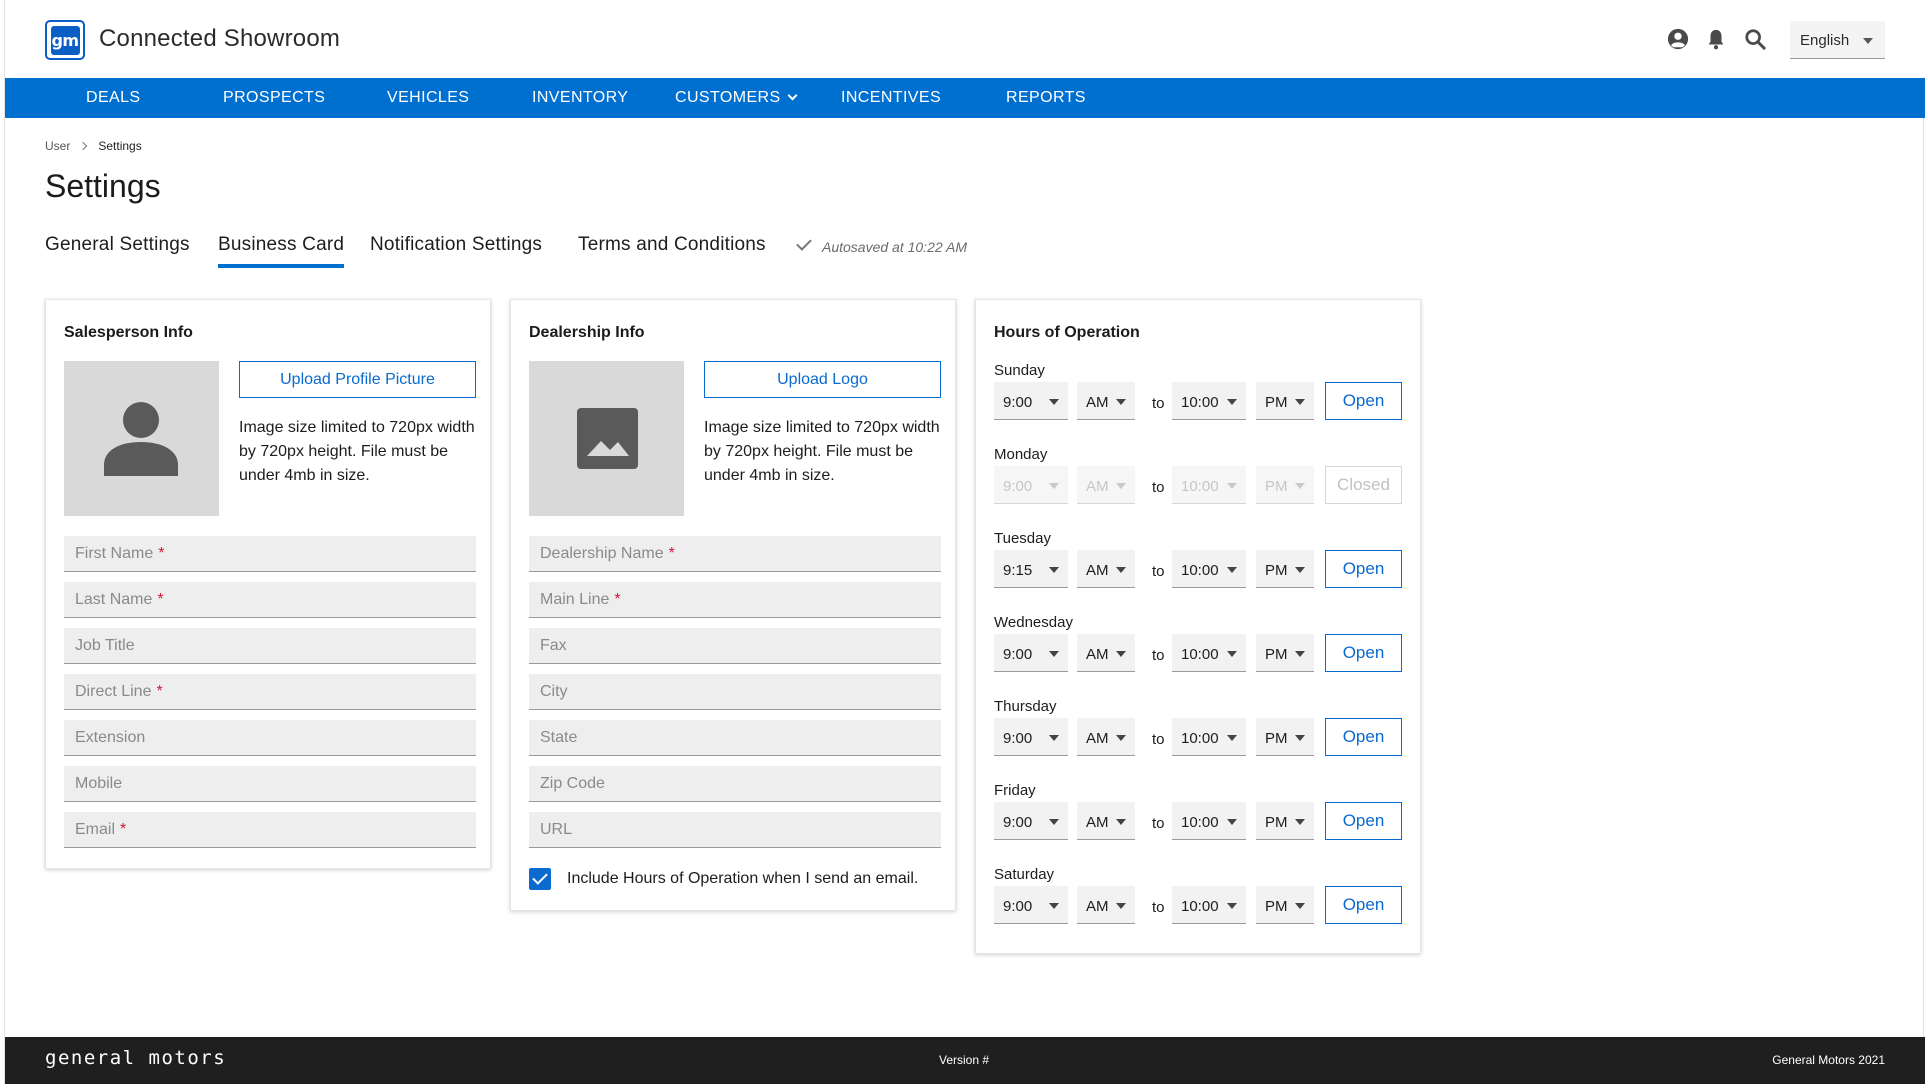  Describe the element at coordinates (1209, 653) in the screenshot. I see `close-time-select-wednesday: 10:00` at that location.